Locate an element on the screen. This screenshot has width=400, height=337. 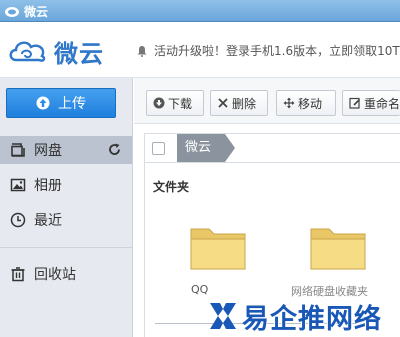
upload-arrow-icon is located at coordinates (43, 103).